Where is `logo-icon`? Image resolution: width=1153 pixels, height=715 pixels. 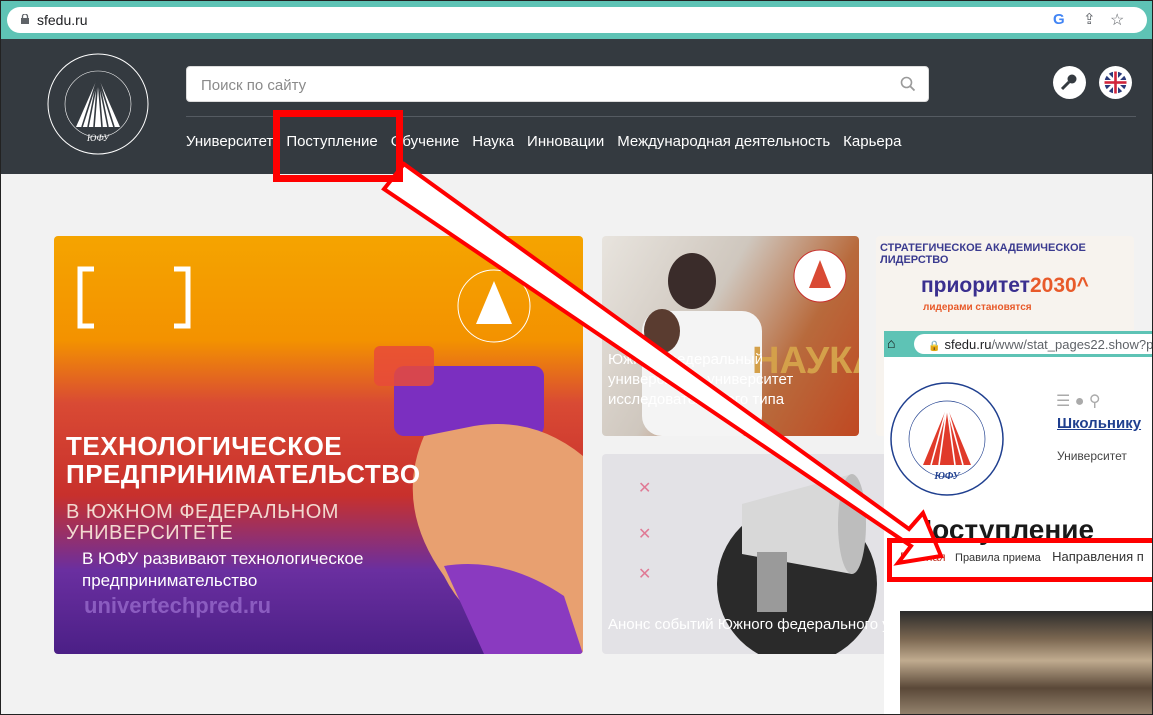 logo-icon is located at coordinates (820, 276).